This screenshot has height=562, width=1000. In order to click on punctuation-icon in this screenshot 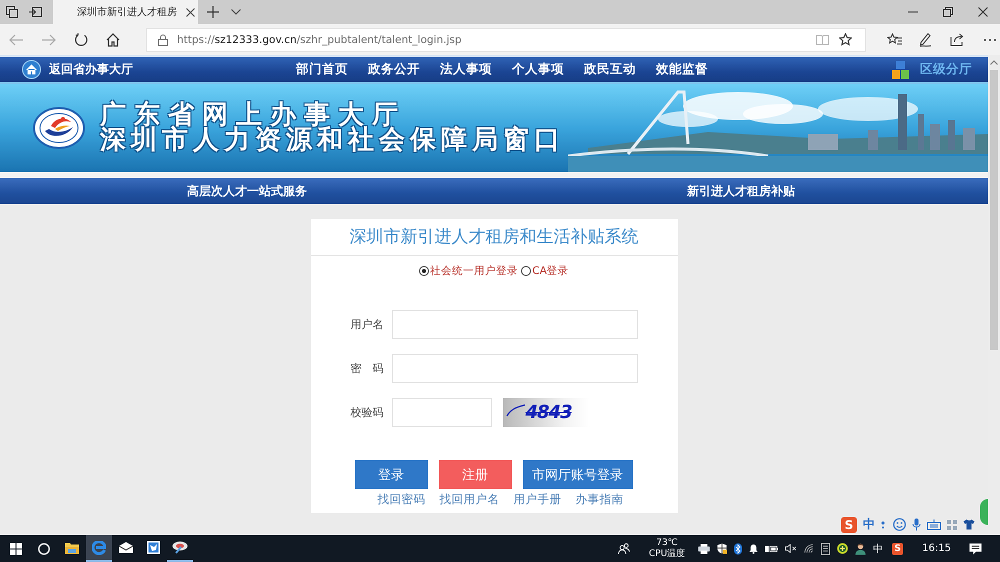, I will do `click(884, 524)`.